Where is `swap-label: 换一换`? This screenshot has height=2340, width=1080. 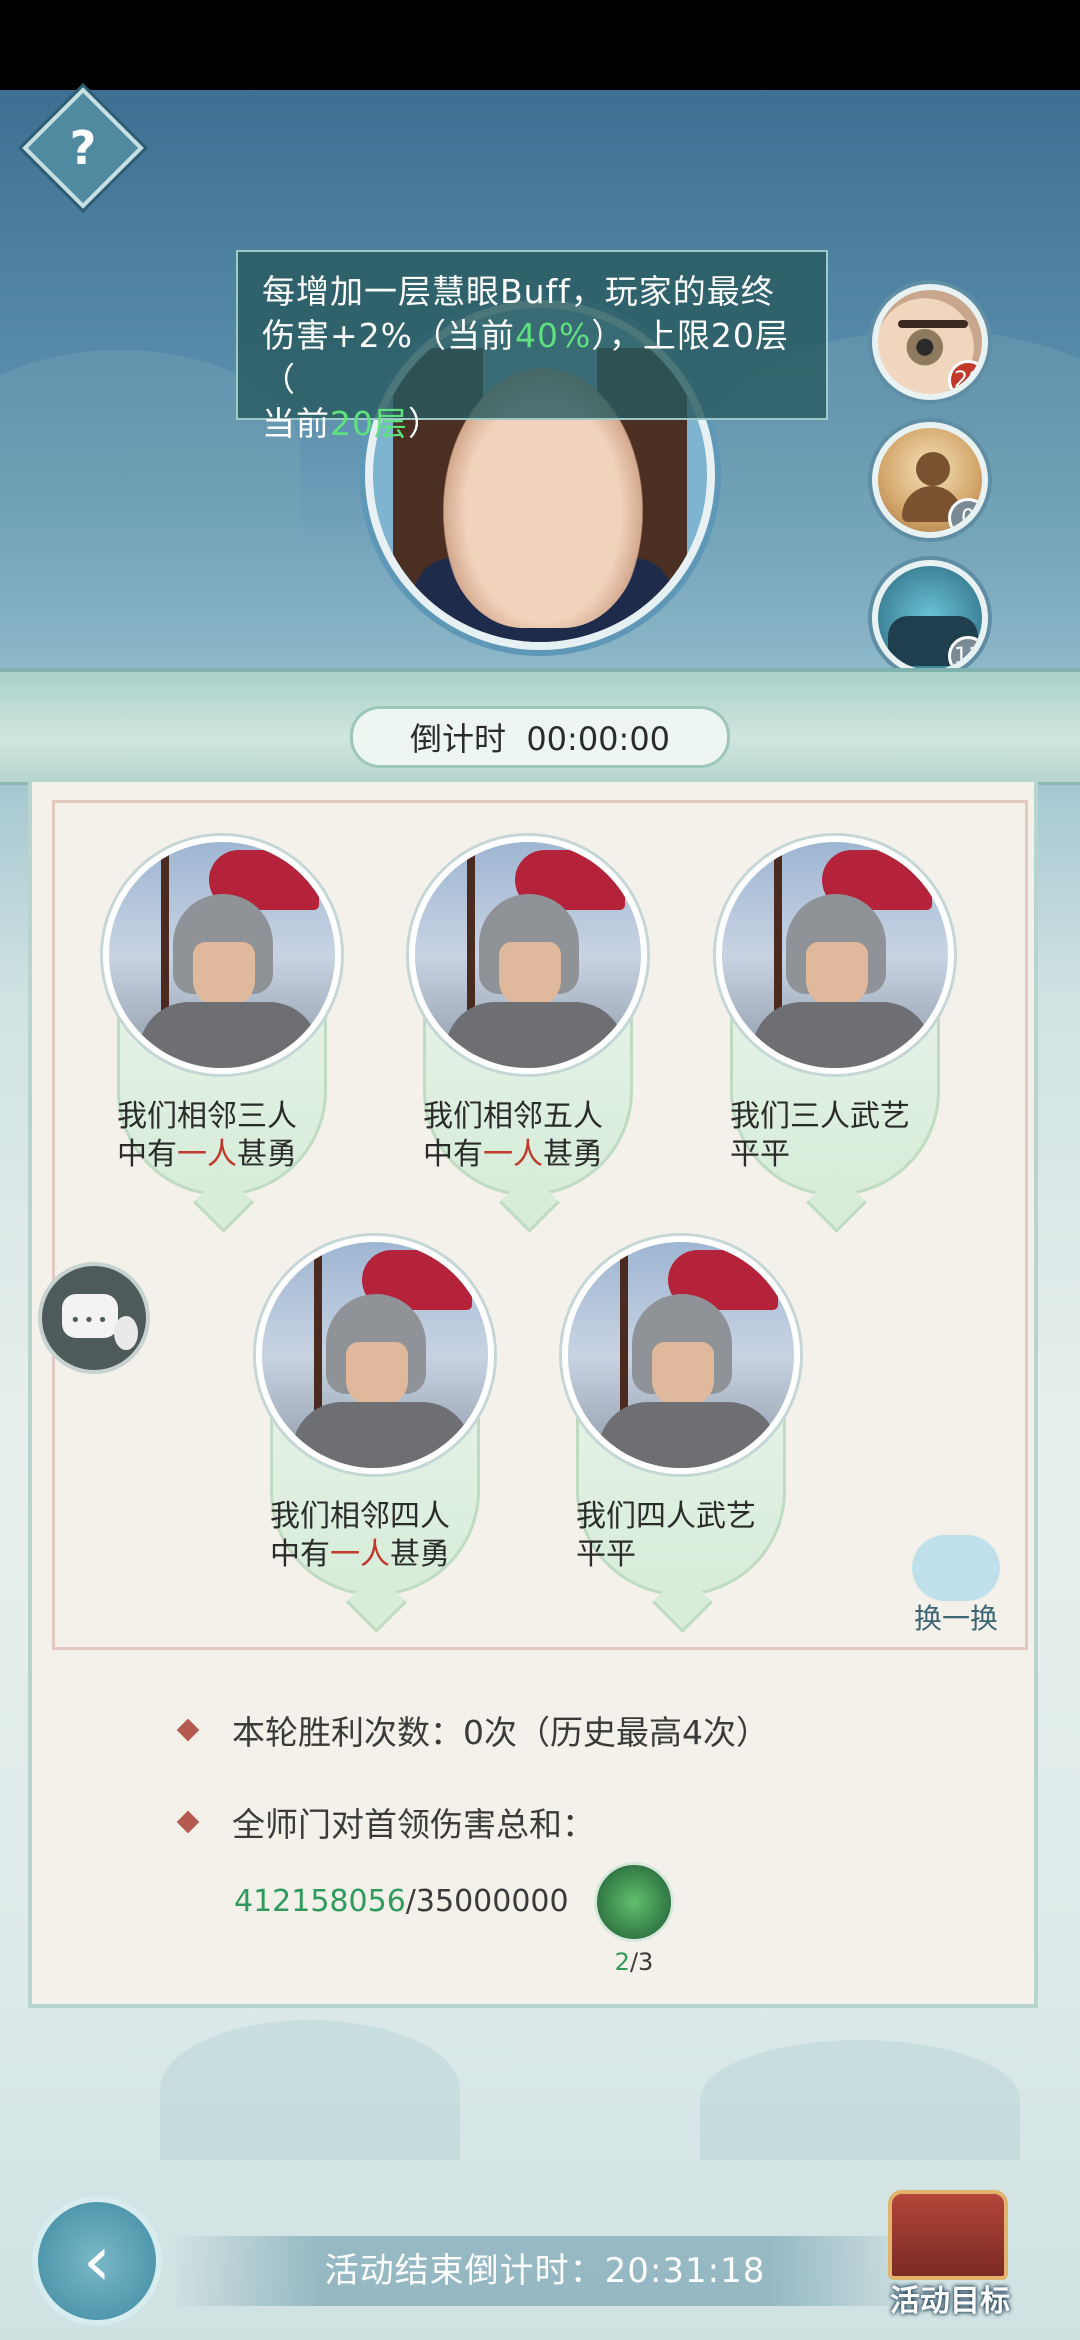 swap-label: 换一换 is located at coordinates (955, 1618).